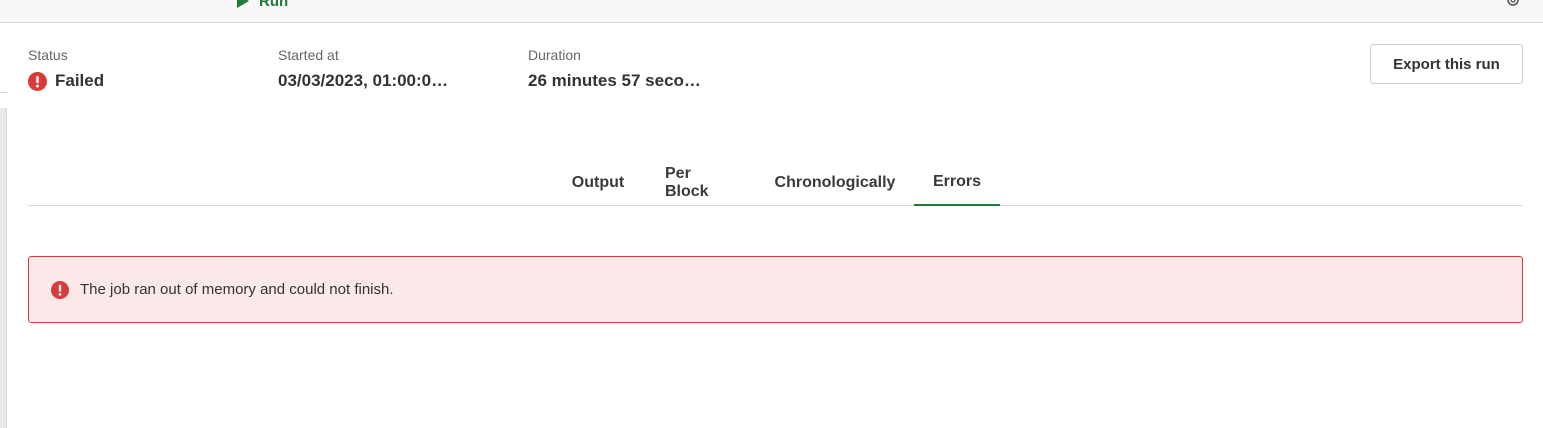 The width and height of the screenshot is (1543, 428). Describe the element at coordinates (771, 11) in the screenshot. I see `top-toolbar: Run` at that location.